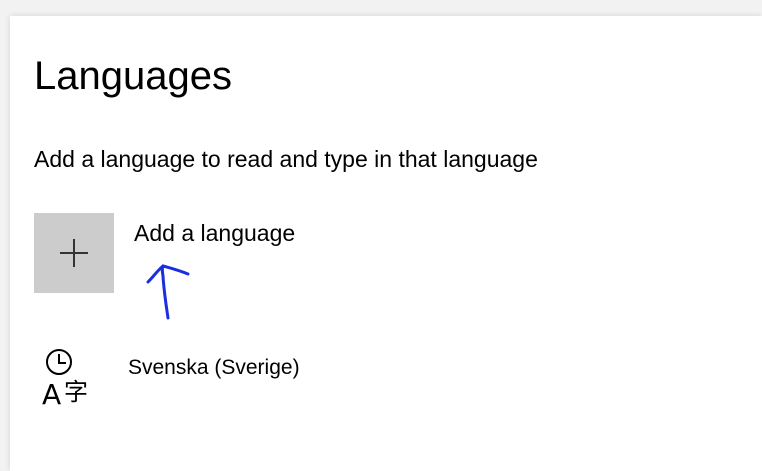  Describe the element at coordinates (214, 367) in the screenshot. I see `language-item-label: Svenska (Sverige)` at that location.